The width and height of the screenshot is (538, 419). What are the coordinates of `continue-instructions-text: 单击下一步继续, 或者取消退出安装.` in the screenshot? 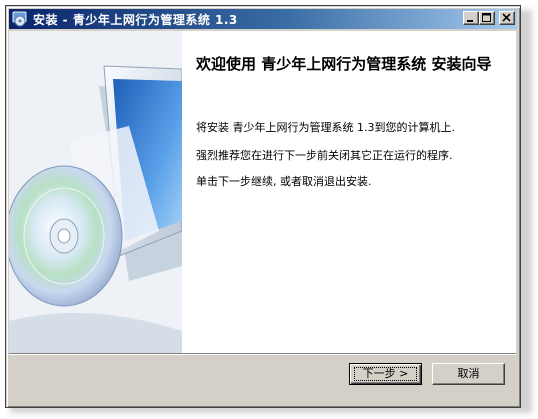 It's located at (284, 181).